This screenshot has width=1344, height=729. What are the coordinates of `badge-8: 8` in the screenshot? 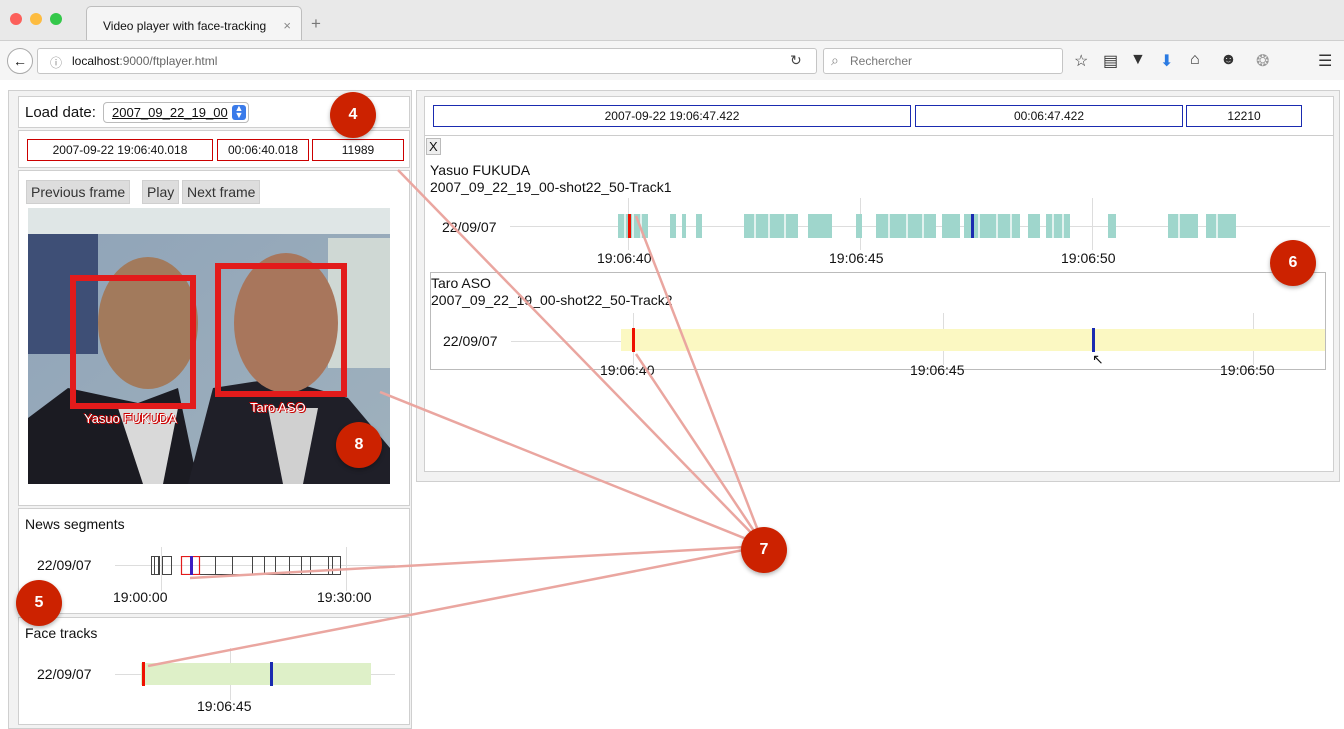 It's located at (359, 445).